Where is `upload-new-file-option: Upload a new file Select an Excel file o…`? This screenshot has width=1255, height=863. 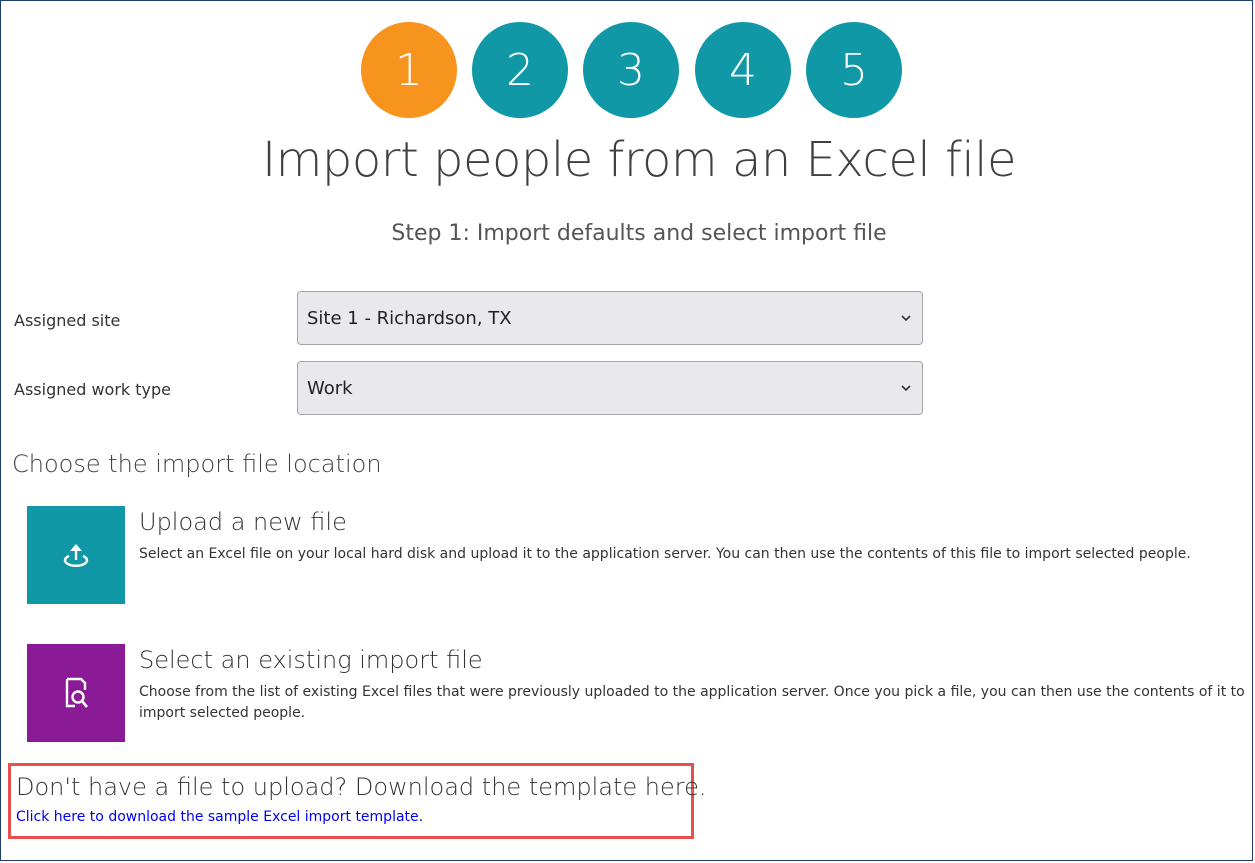 upload-new-file-option: Upload a new file Select an Excel file o… is located at coordinates (639, 555).